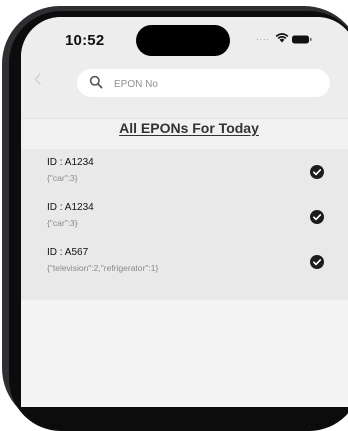 The width and height of the screenshot is (348, 431). What do you see at coordinates (189, 128) in the screenshot?
I see `page-title: All EPONs For Today` at bounding box center [189, 128].